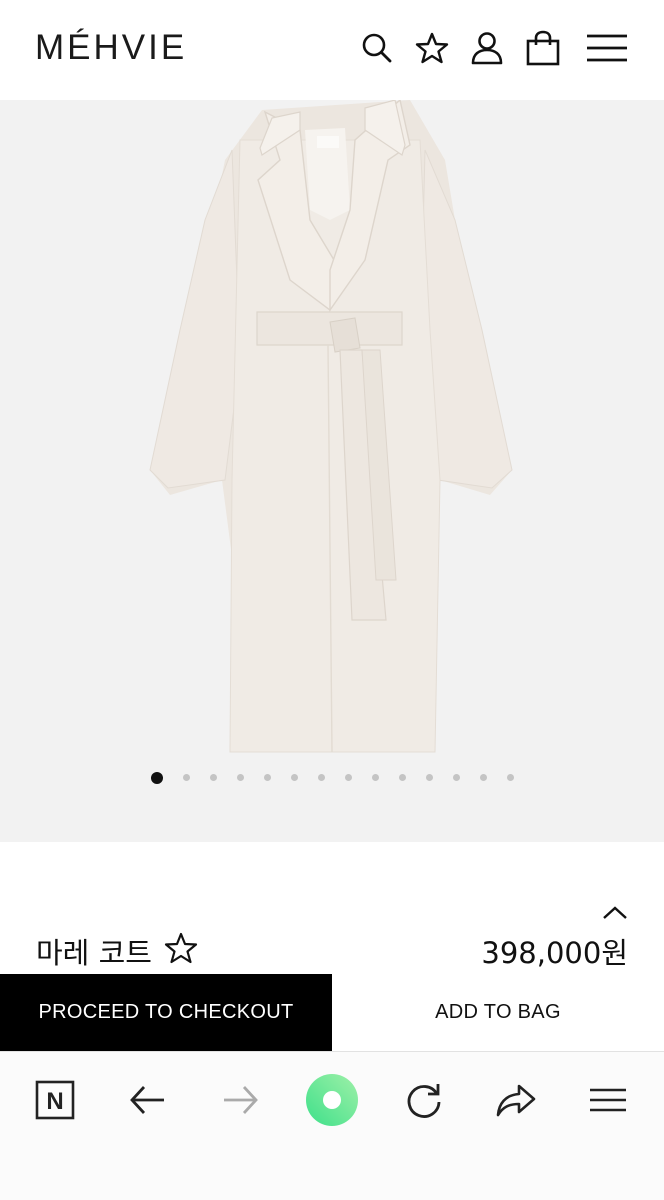  I want to click on browser-menu-icon, so click(608, 1100).